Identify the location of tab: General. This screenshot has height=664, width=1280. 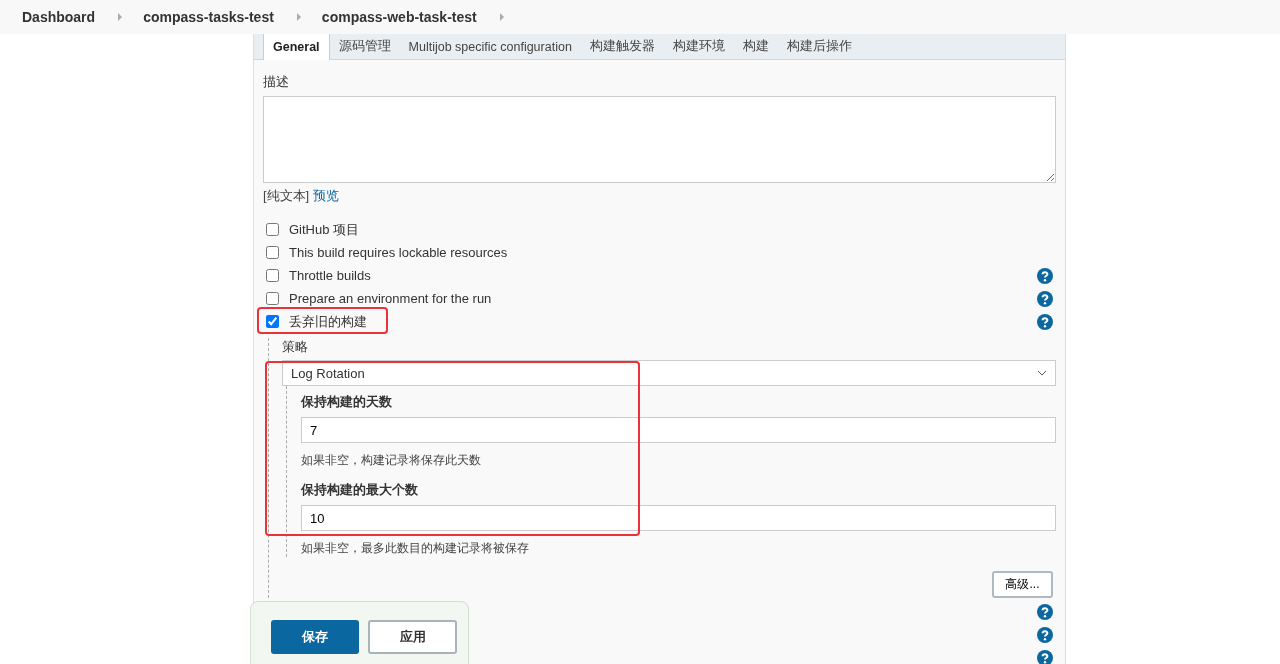
(296, 47).